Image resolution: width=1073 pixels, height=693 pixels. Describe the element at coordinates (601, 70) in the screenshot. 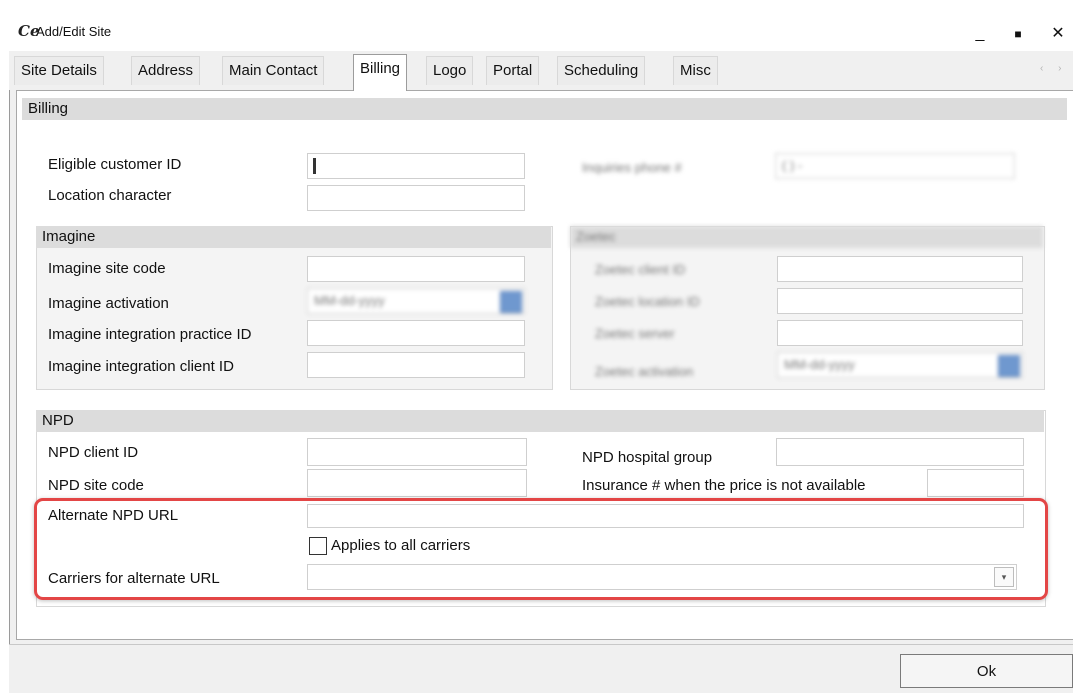

I see `tab-scheduling: Scheduling` at that location.